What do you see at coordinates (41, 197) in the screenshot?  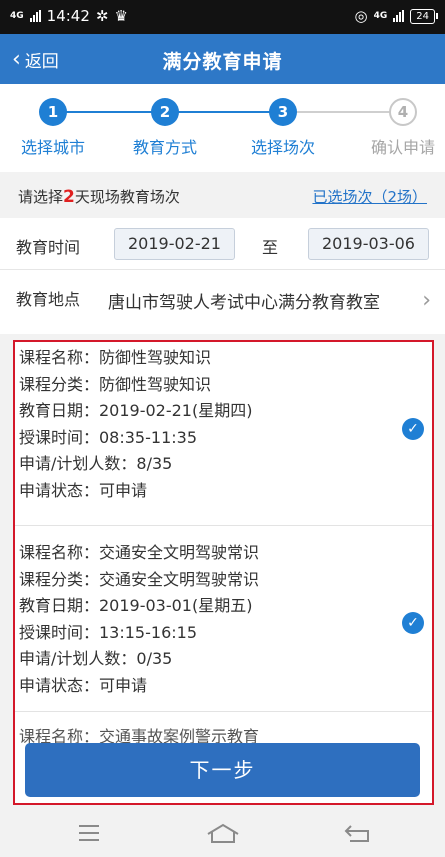 I see `hint-prefix: 请选择` at bounding box center [41, 197].